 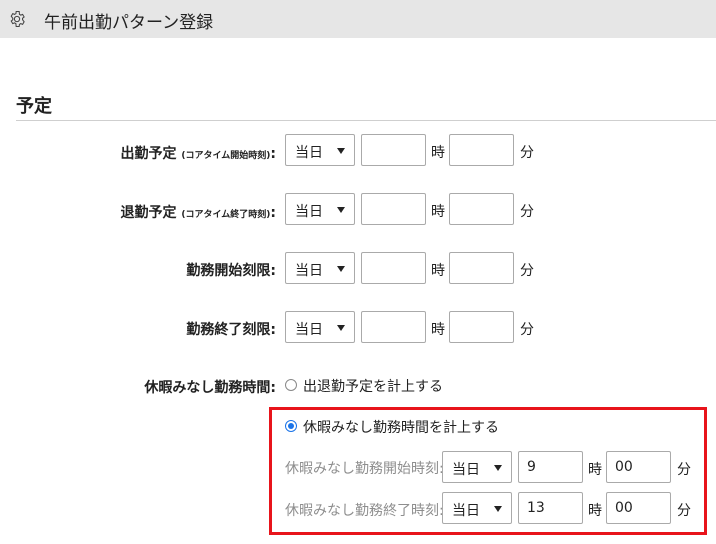 I want to click on deemed-end-day-value: 当日, so click(x=466, y=511).